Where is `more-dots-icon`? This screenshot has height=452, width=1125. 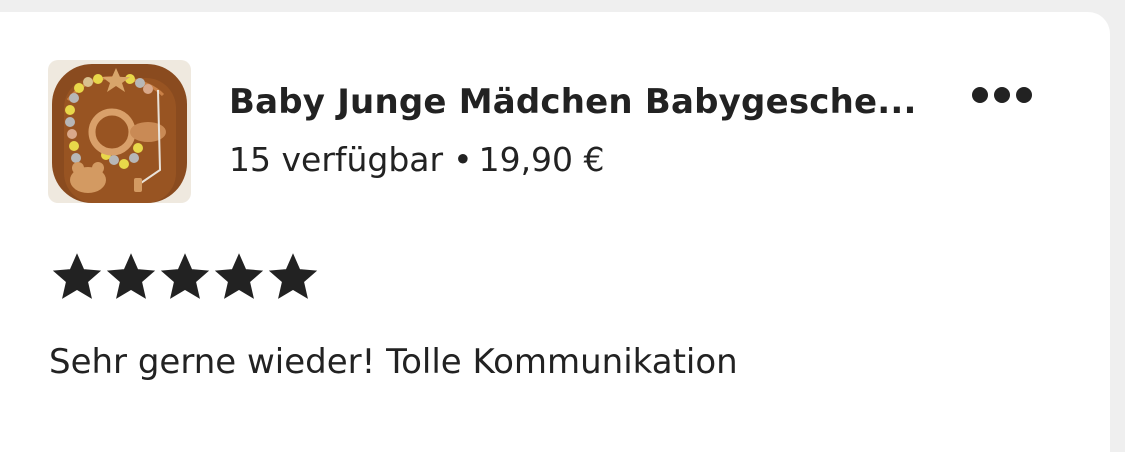
more-dots-icon is located at coordinates (1002, 95).